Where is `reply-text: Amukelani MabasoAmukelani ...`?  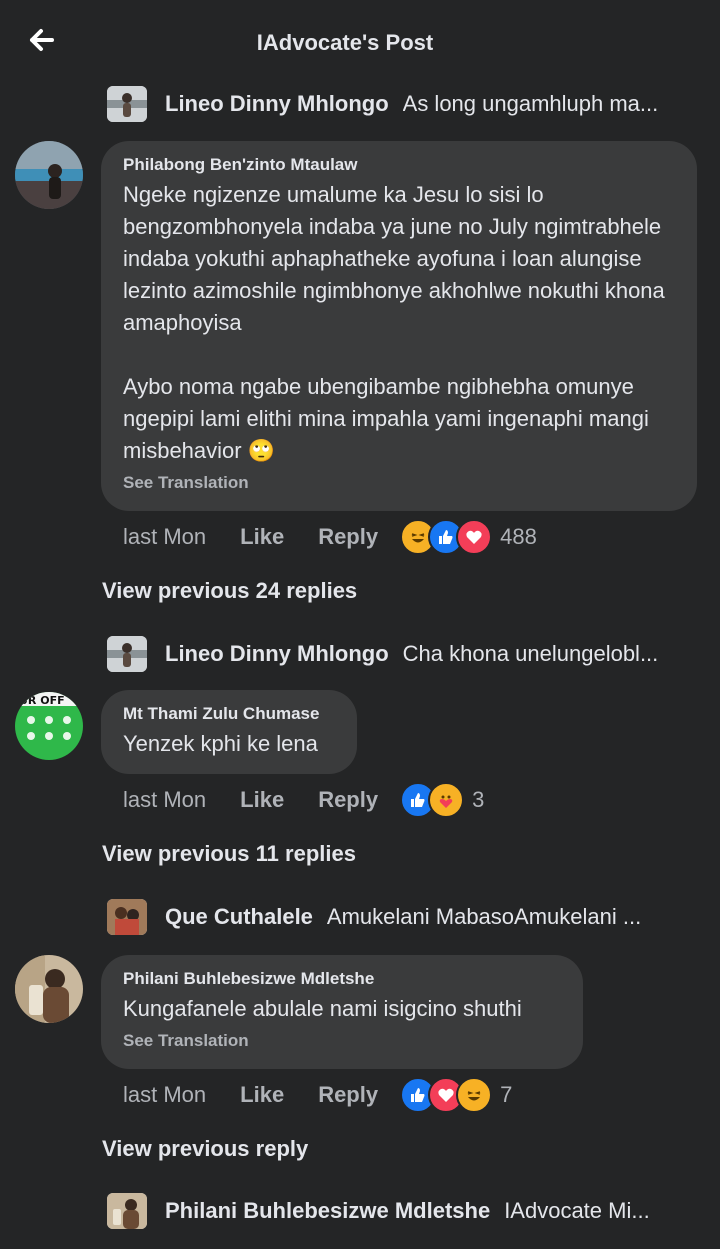 reply-text: Amukelani MabasoAmukelani ... is located at coordinates (484, 916).